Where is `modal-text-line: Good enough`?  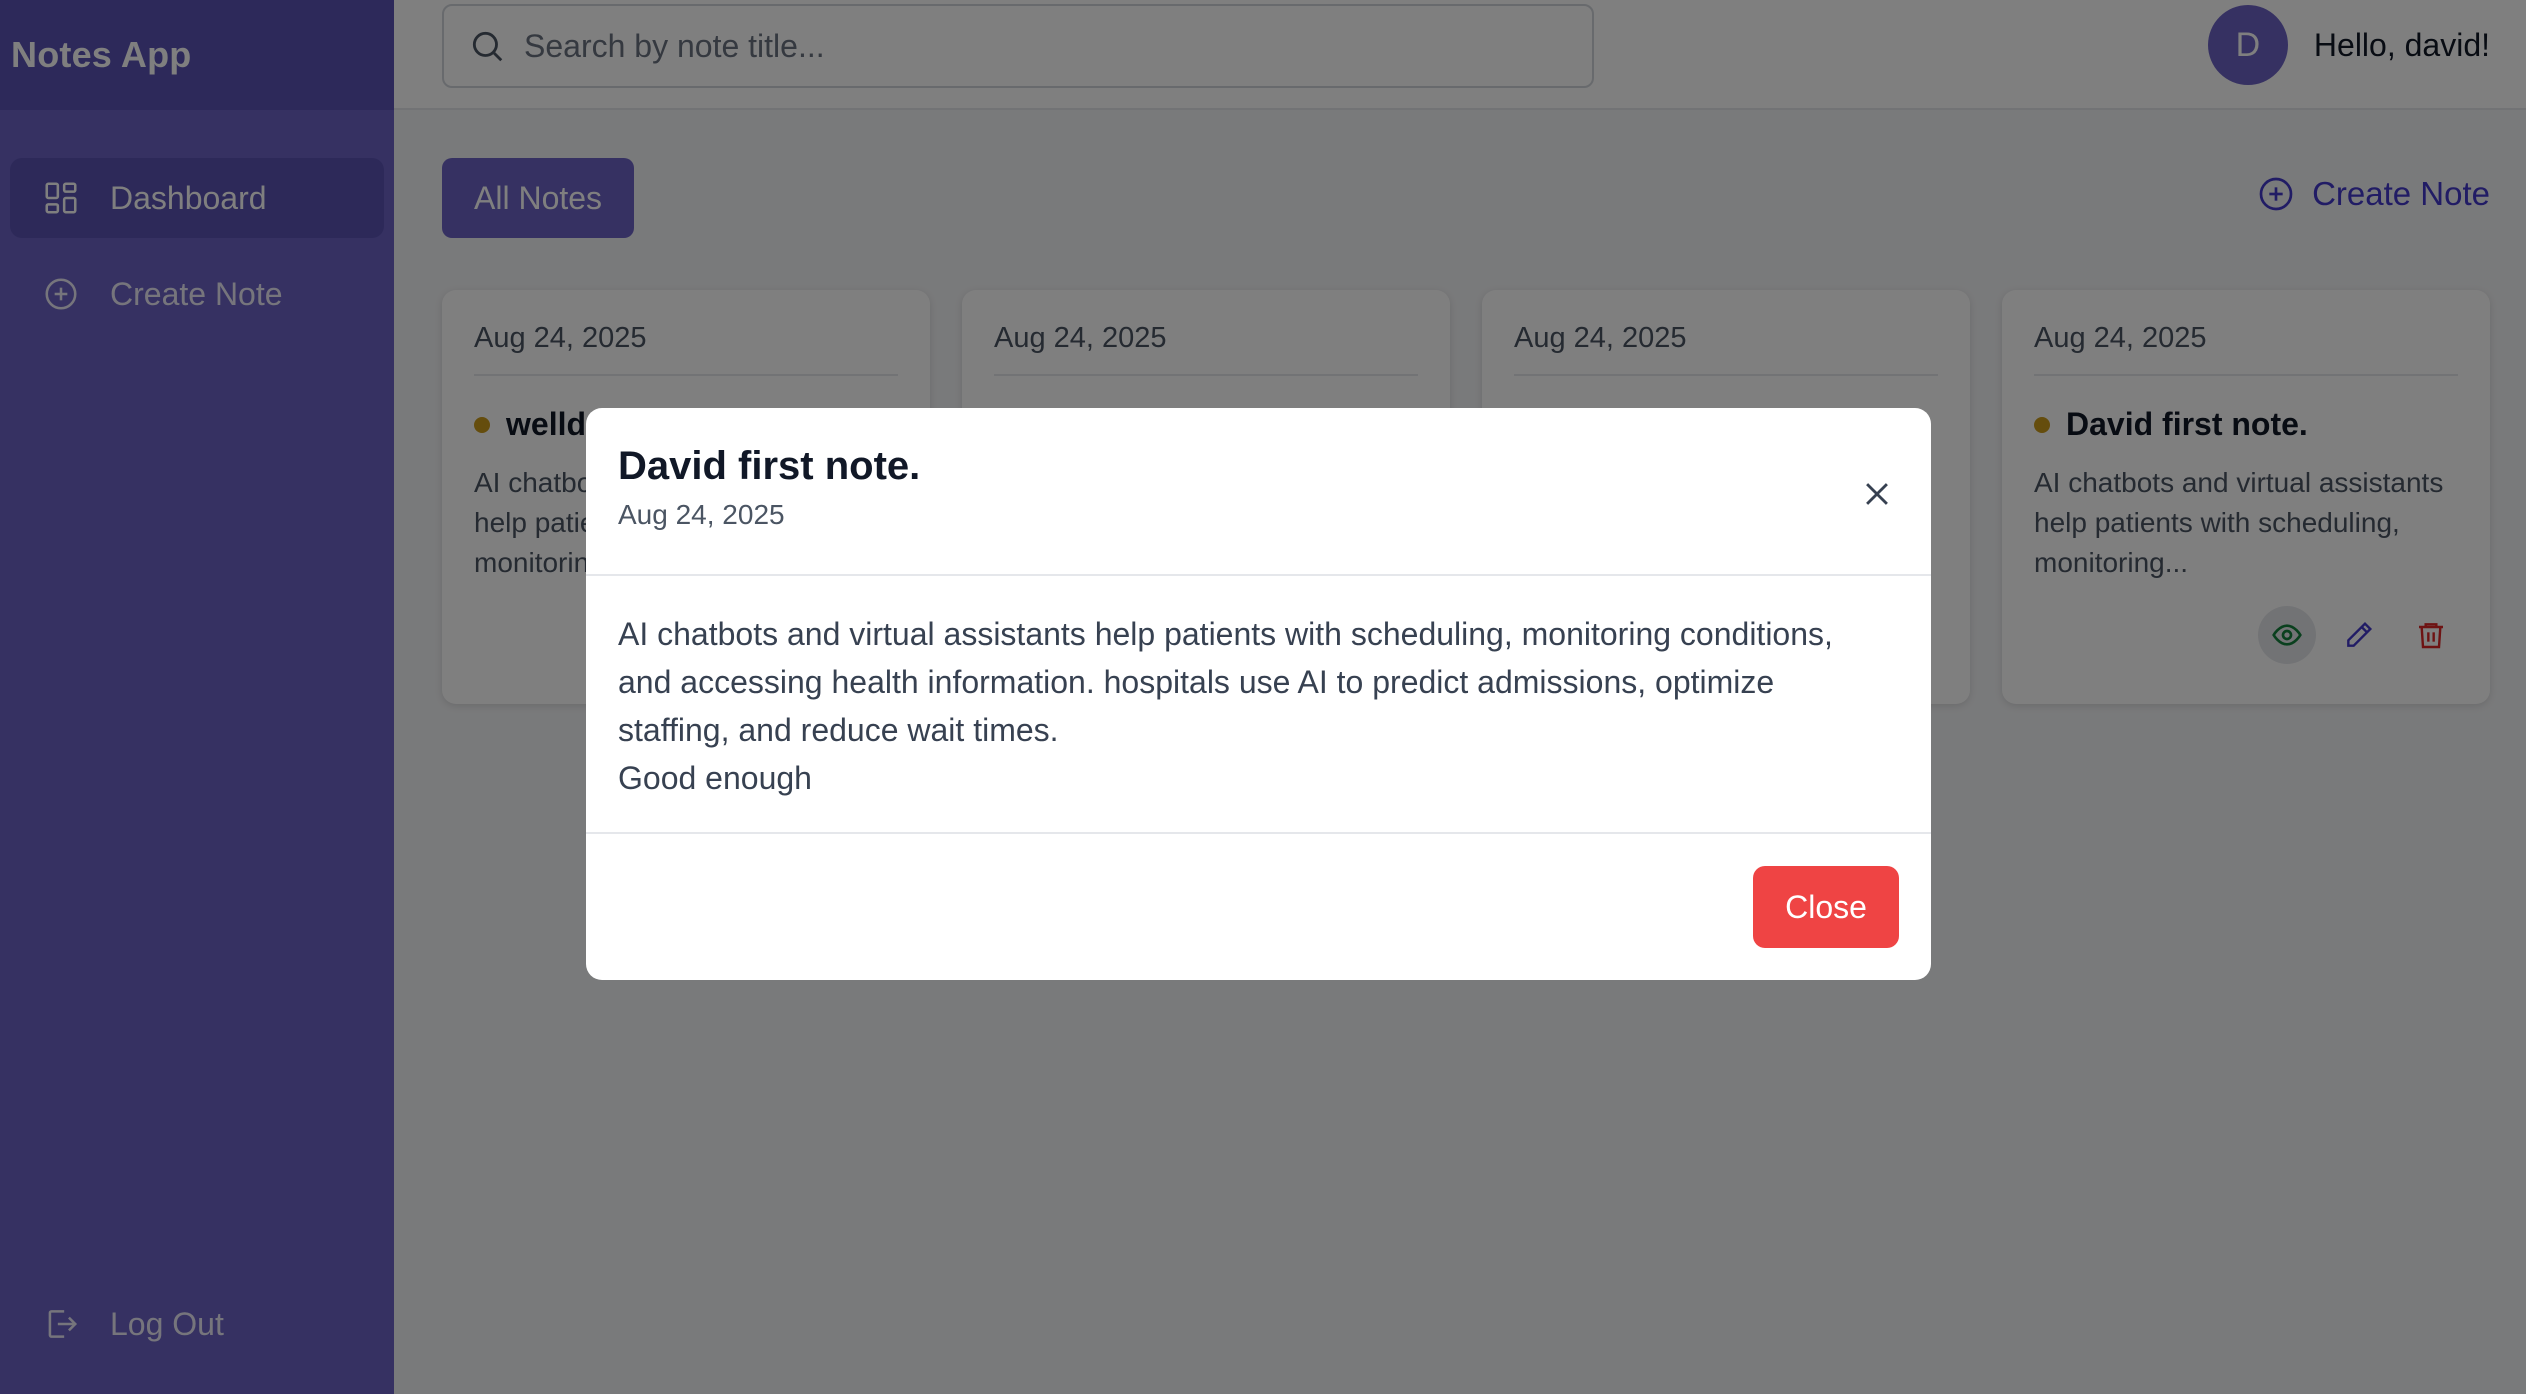
modal-text-line: Good enough is located at coordinates (715, 778).